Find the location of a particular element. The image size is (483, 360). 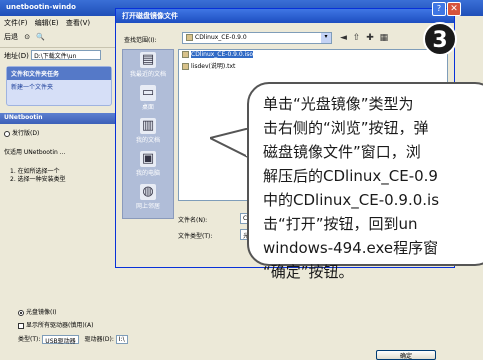

place-my-documents: ▥ 我的文档 is located at coordinates (148, 132).